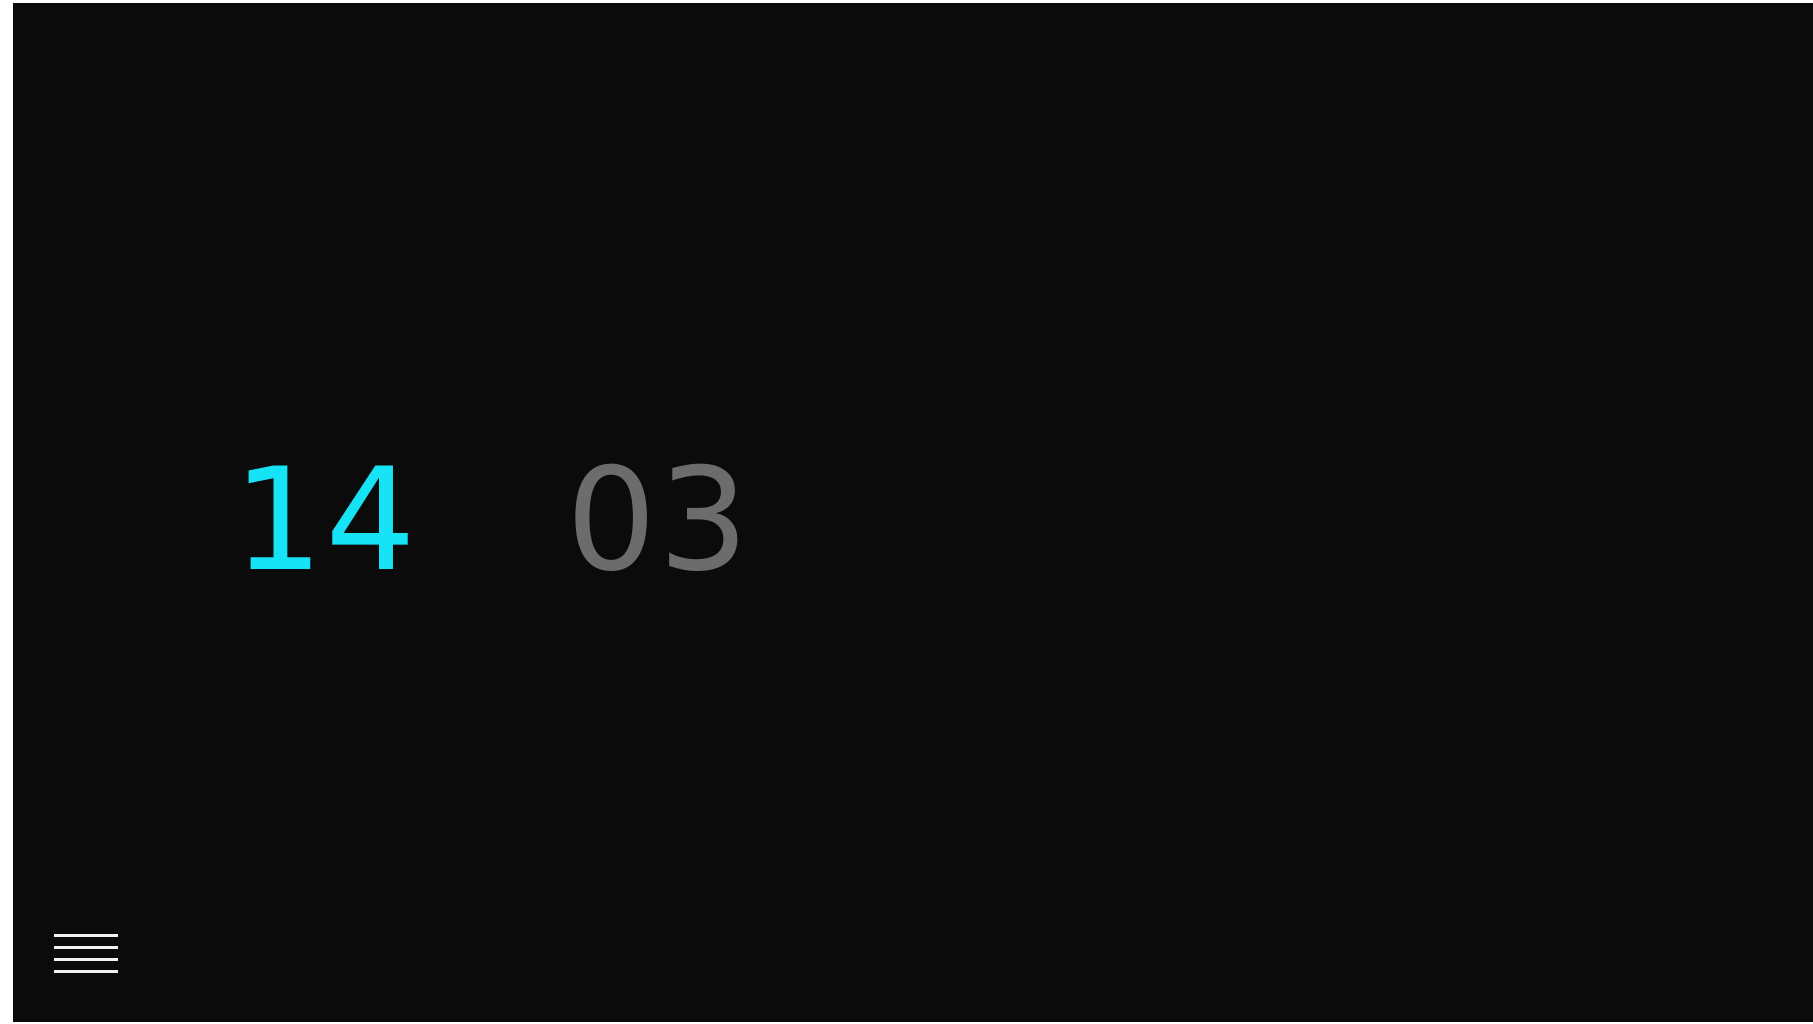 The image size is (1813, 1024). Describe the element at coordinates (658, 520) in the screenshot. I see `minutes-display: 03` at that location.